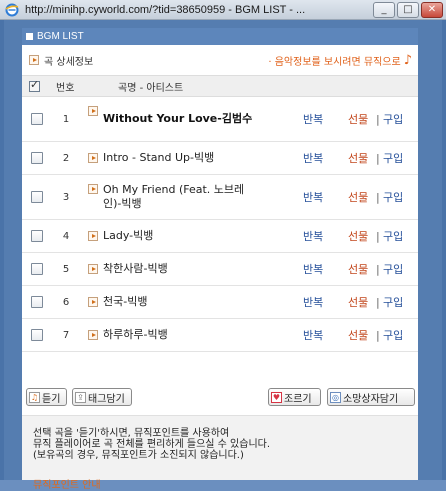  Describe the element at coordinates (65, 88) in the screenshot. I see `column-header-number: 번호` at that location.